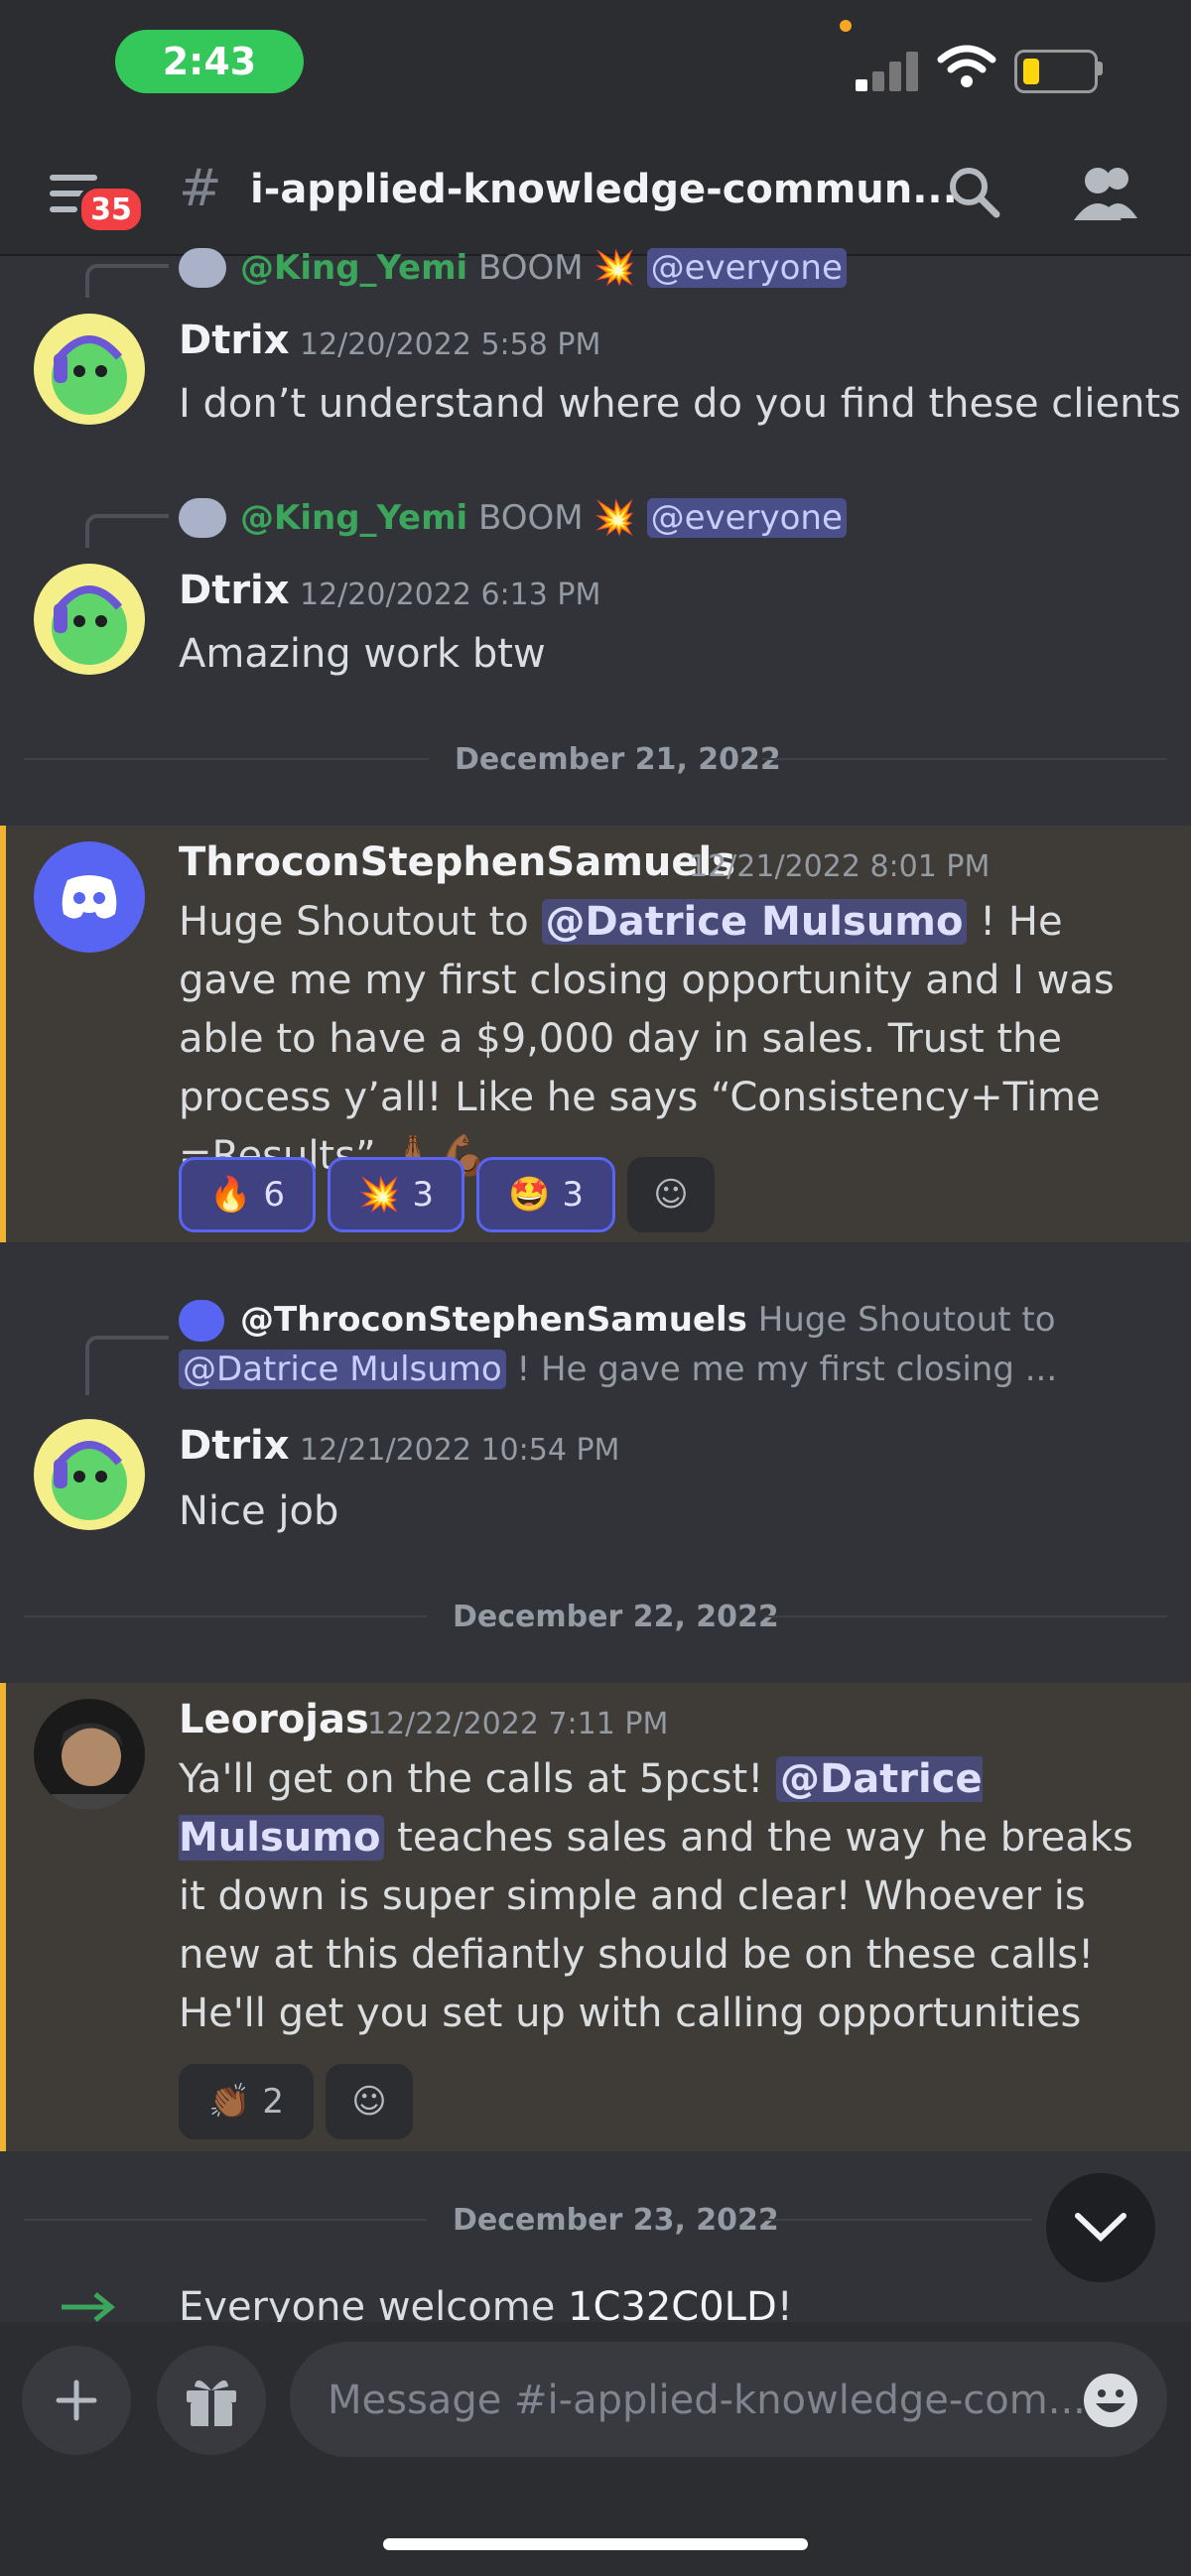  I want to click on join-arrow-icon, so click(89, 2307).